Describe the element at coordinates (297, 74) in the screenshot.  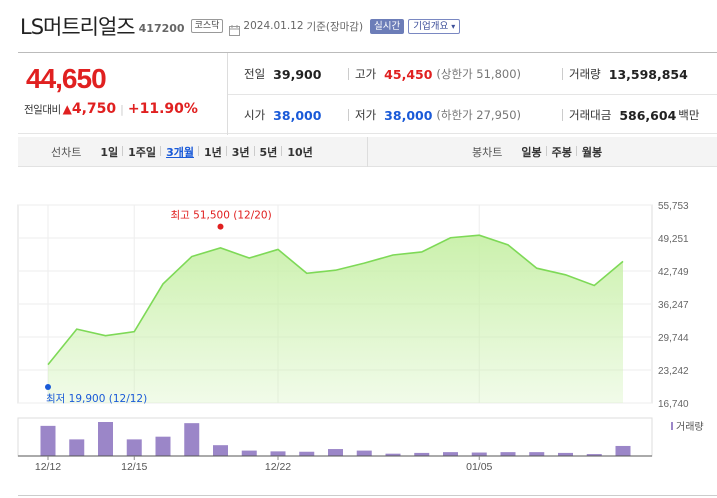
I see `prev-close-value: 39,900` at that location.